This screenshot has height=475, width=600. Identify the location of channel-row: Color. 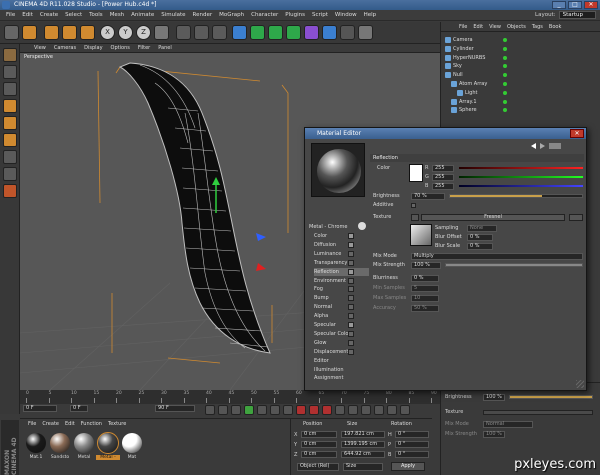
(341, 236).